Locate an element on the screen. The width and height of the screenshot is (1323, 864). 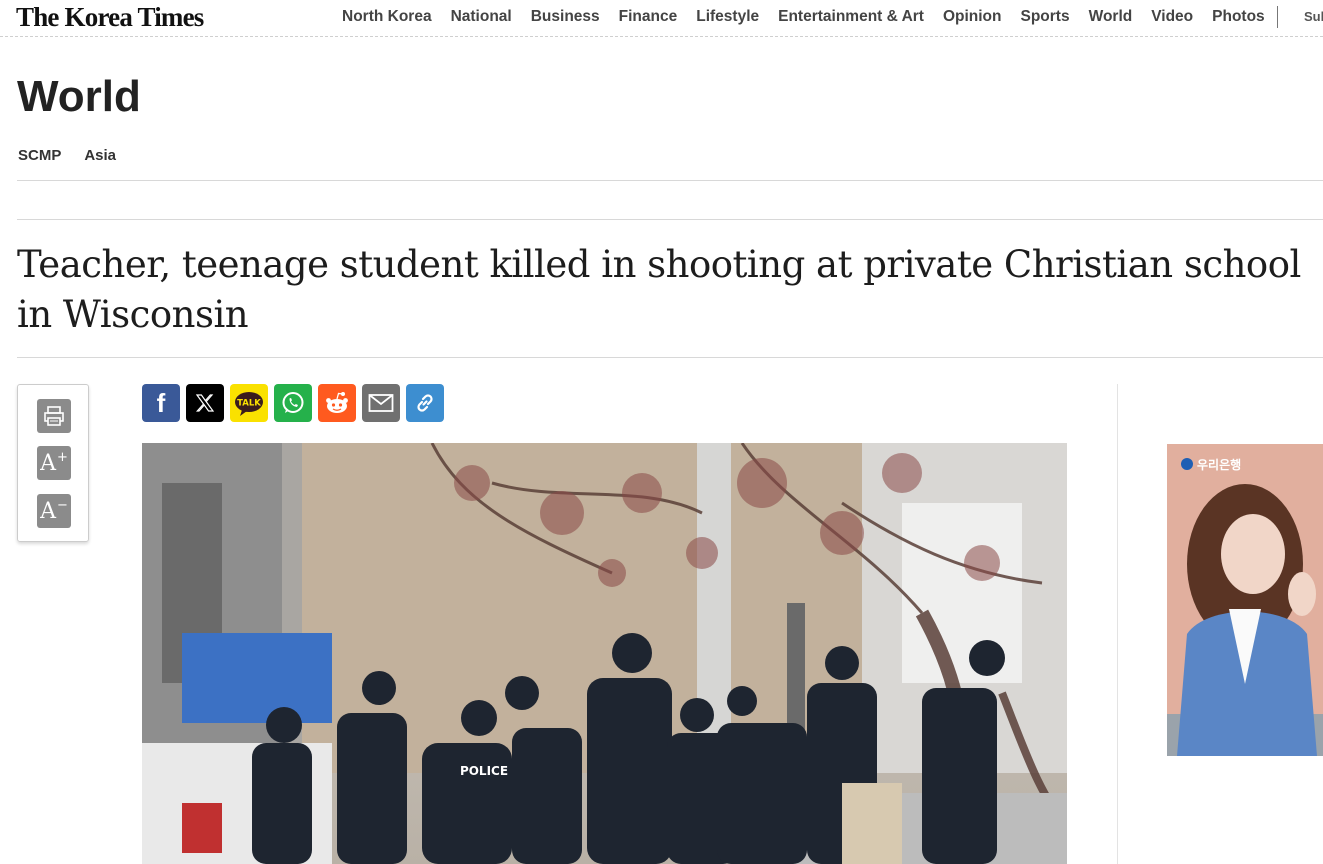
nav-item-business: Business is located at coordinates (565, 17).